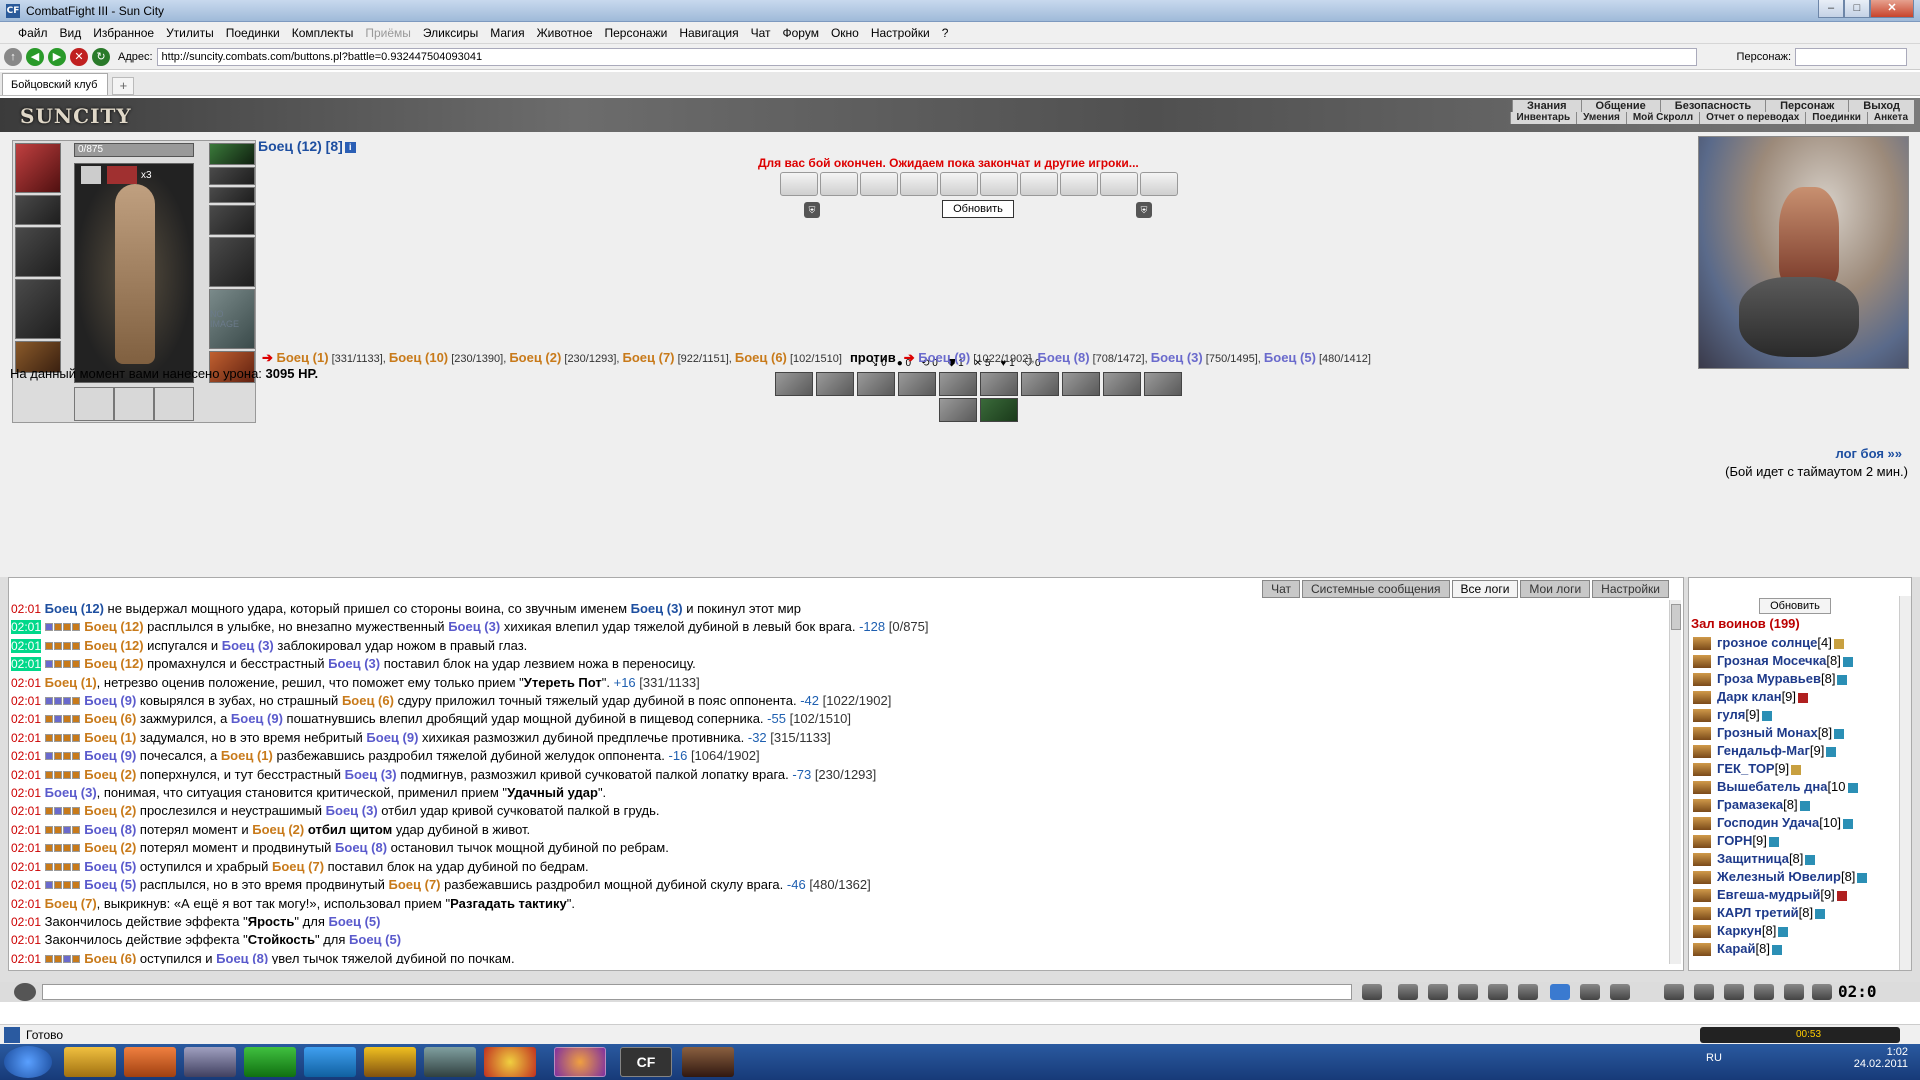 This screenshot has height=1080, width=1920. I want to click on nod32-icon, so click(450, 1062).